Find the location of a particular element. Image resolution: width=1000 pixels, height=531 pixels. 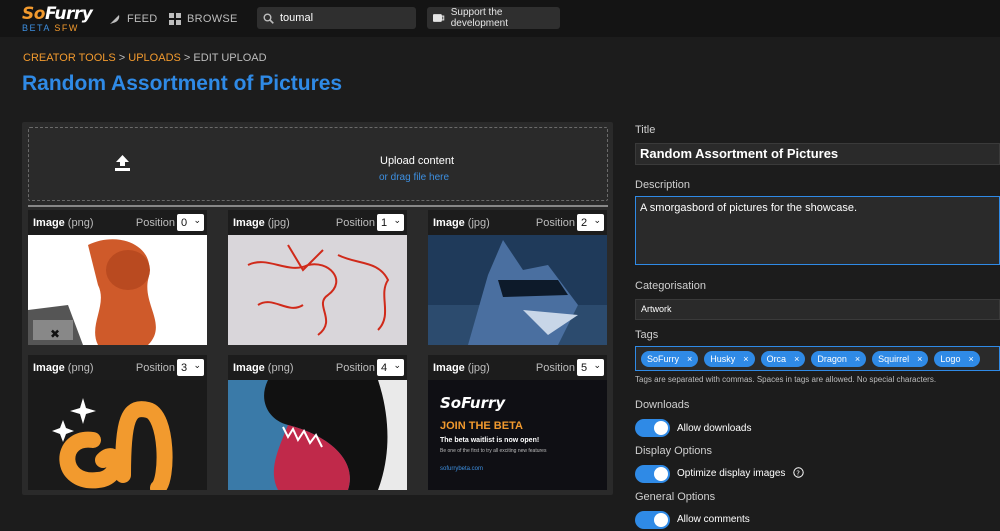

breadcrumb-uploads: UPLOADS is located at coordinates (154, 58).